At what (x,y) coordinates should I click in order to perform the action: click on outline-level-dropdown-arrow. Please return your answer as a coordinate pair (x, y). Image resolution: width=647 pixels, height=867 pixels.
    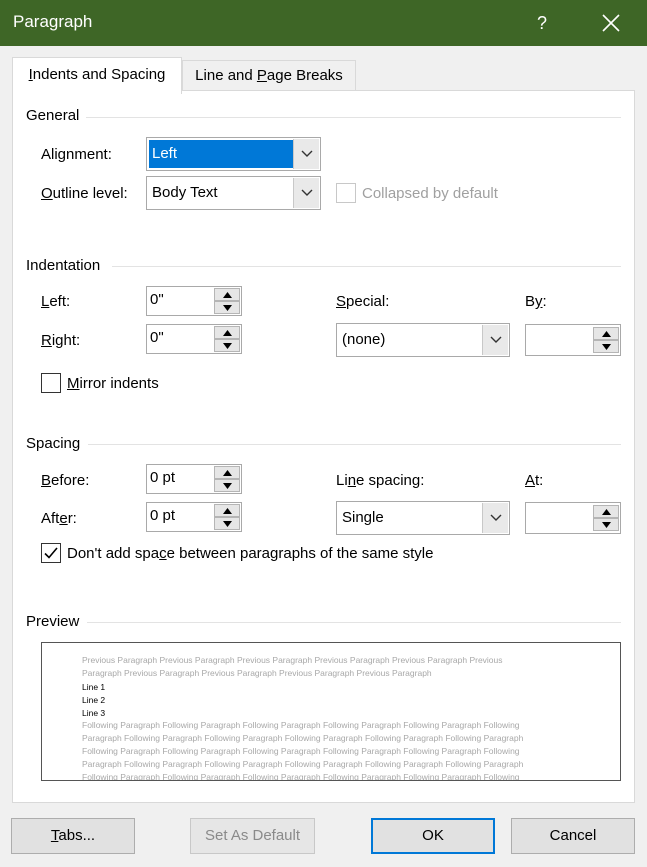
    Looking at the image, I should click on (306, 193).